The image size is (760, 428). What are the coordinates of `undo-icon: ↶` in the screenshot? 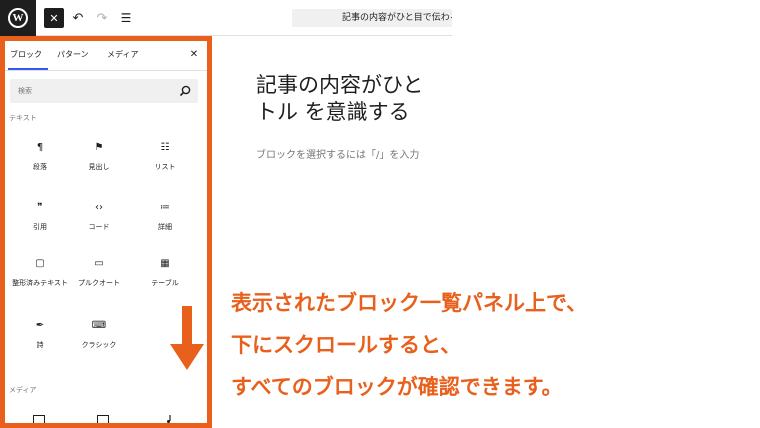 It's located at (78, 18).